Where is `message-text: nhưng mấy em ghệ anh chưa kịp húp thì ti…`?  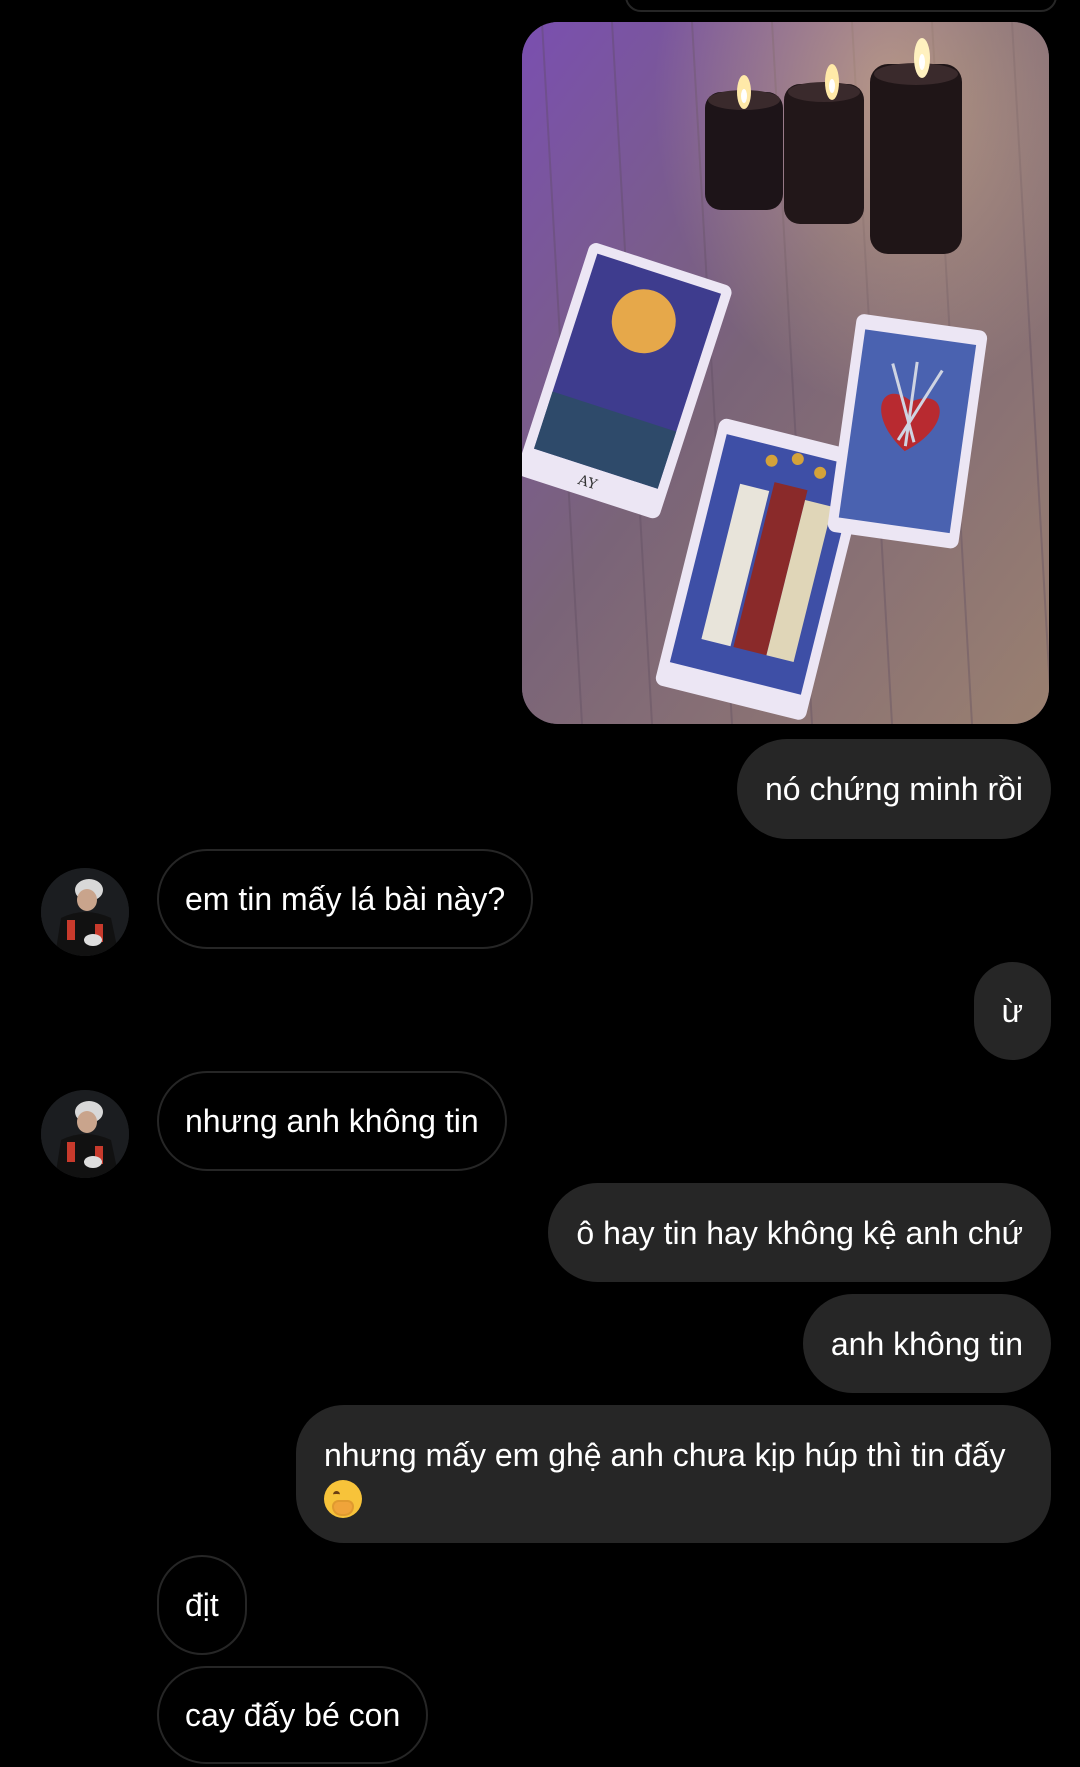
message-text: nhưng mấy em ghệ anh chưa kịp húp thì ti… is located at coordinates (665, 1455).